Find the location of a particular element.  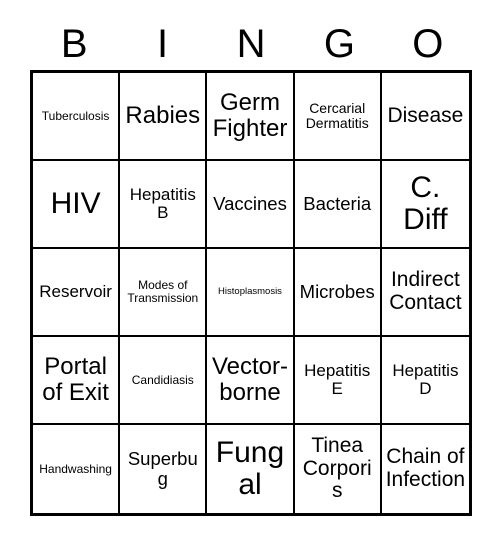

bingo-cell-label: Handwashing is located at coordinates (75, 468).